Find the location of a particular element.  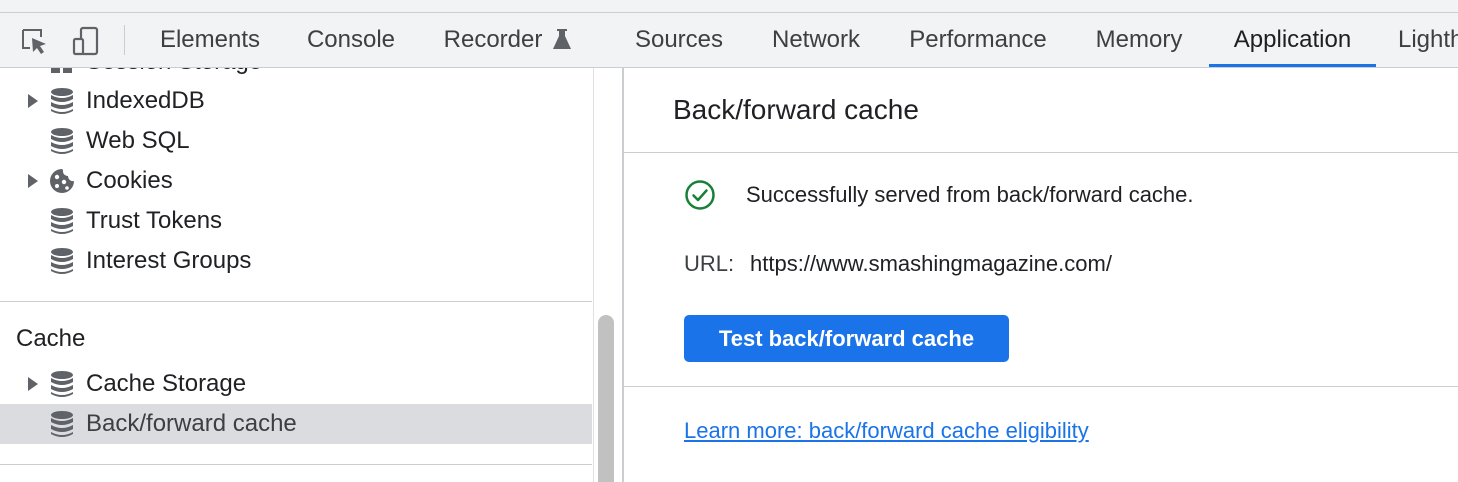

url-value: https://www.smashingmagazine.com/ is located at coordinates (931, 263).